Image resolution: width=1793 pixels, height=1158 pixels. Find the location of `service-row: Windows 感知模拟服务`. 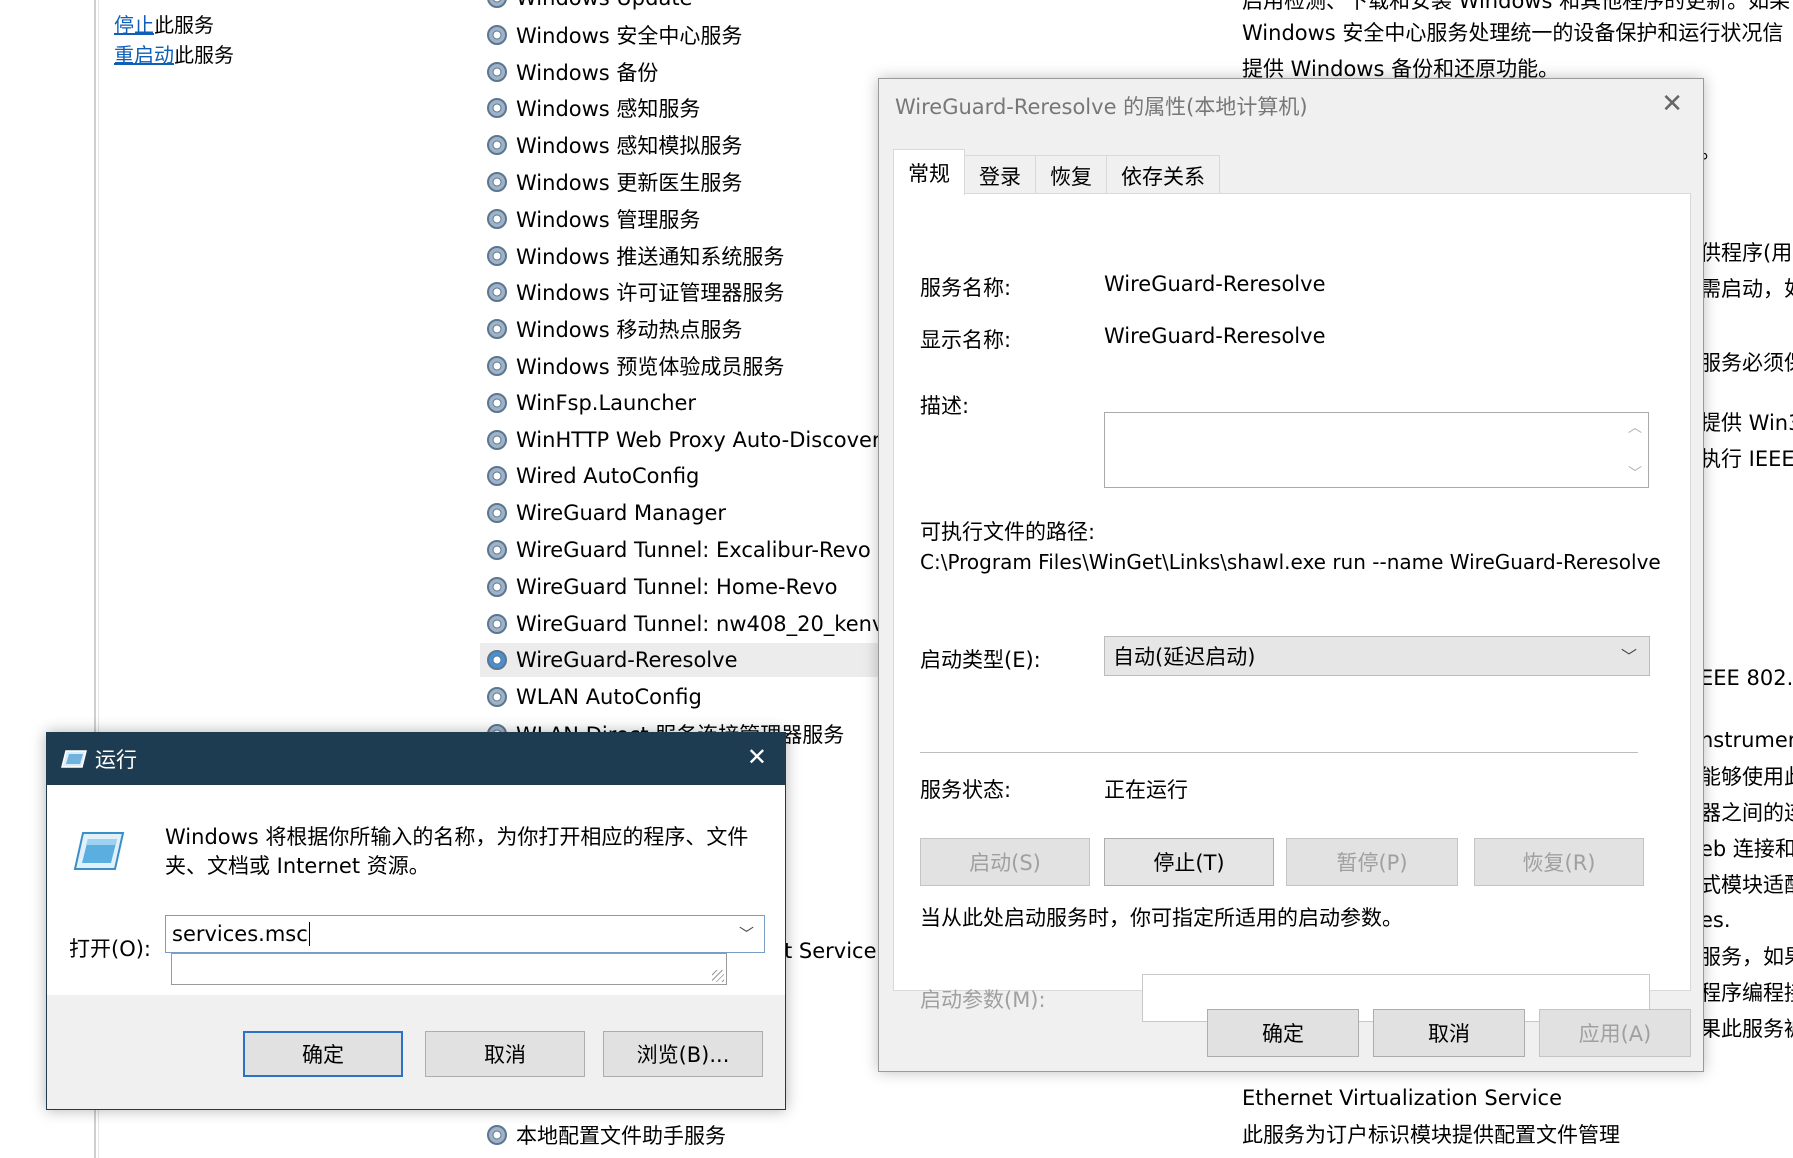

service-row: Windows 感知模拟服务 is located at coordinates (684, 145).